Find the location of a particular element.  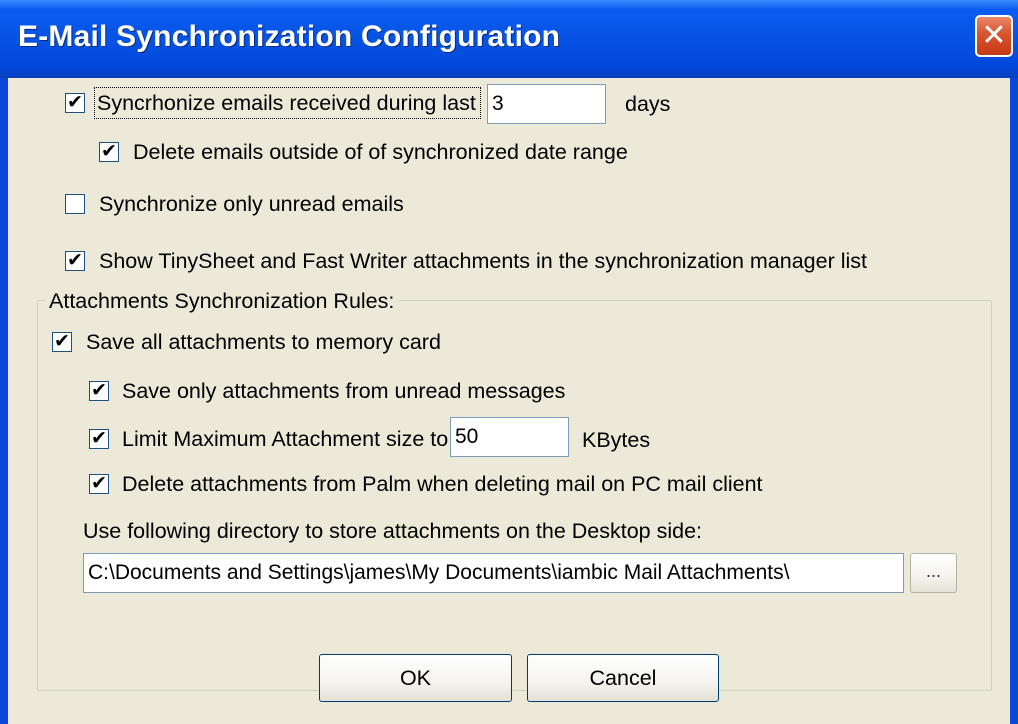

save-all-checkbox is located at coordinates (62, 342).